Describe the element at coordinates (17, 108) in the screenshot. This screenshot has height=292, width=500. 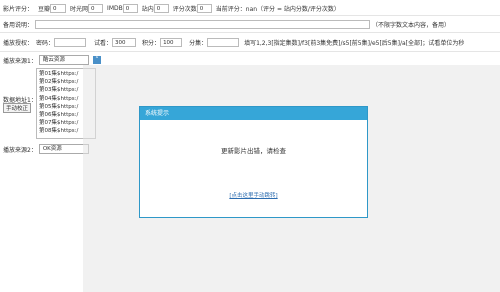
I see `manual-correct-button: 手动校正` at that location.